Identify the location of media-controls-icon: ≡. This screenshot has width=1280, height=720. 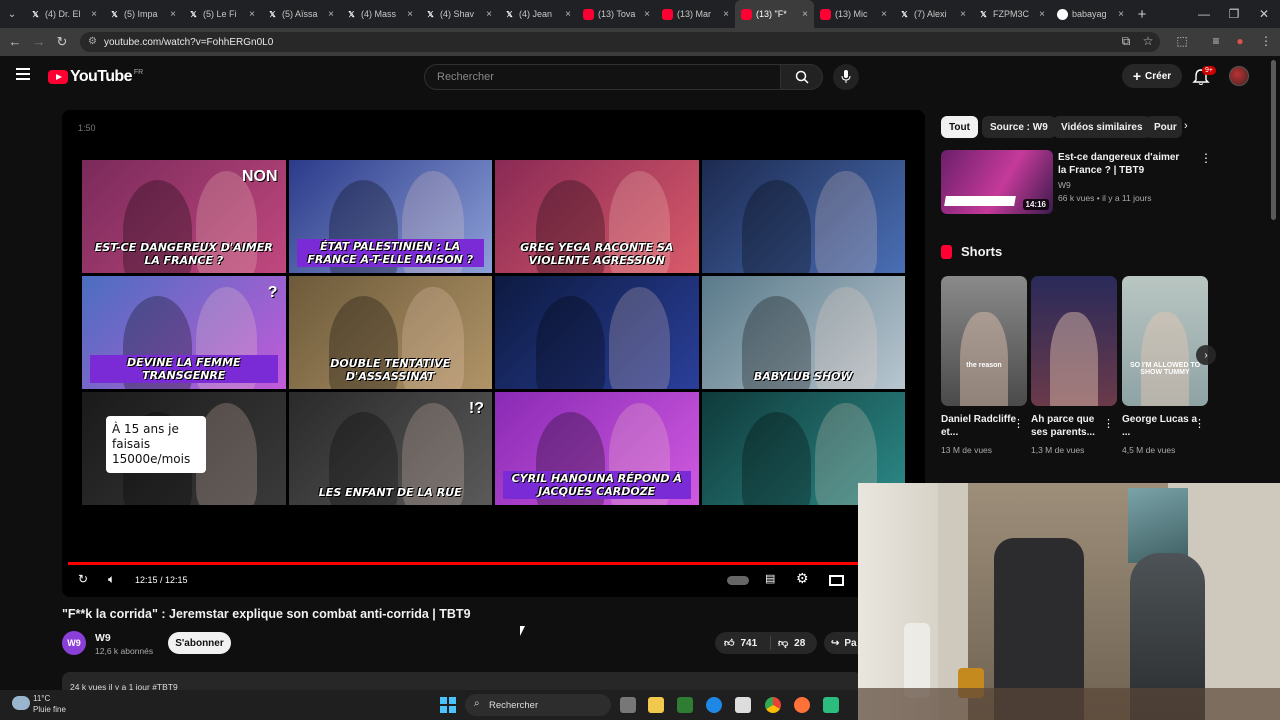
(1216, 41).